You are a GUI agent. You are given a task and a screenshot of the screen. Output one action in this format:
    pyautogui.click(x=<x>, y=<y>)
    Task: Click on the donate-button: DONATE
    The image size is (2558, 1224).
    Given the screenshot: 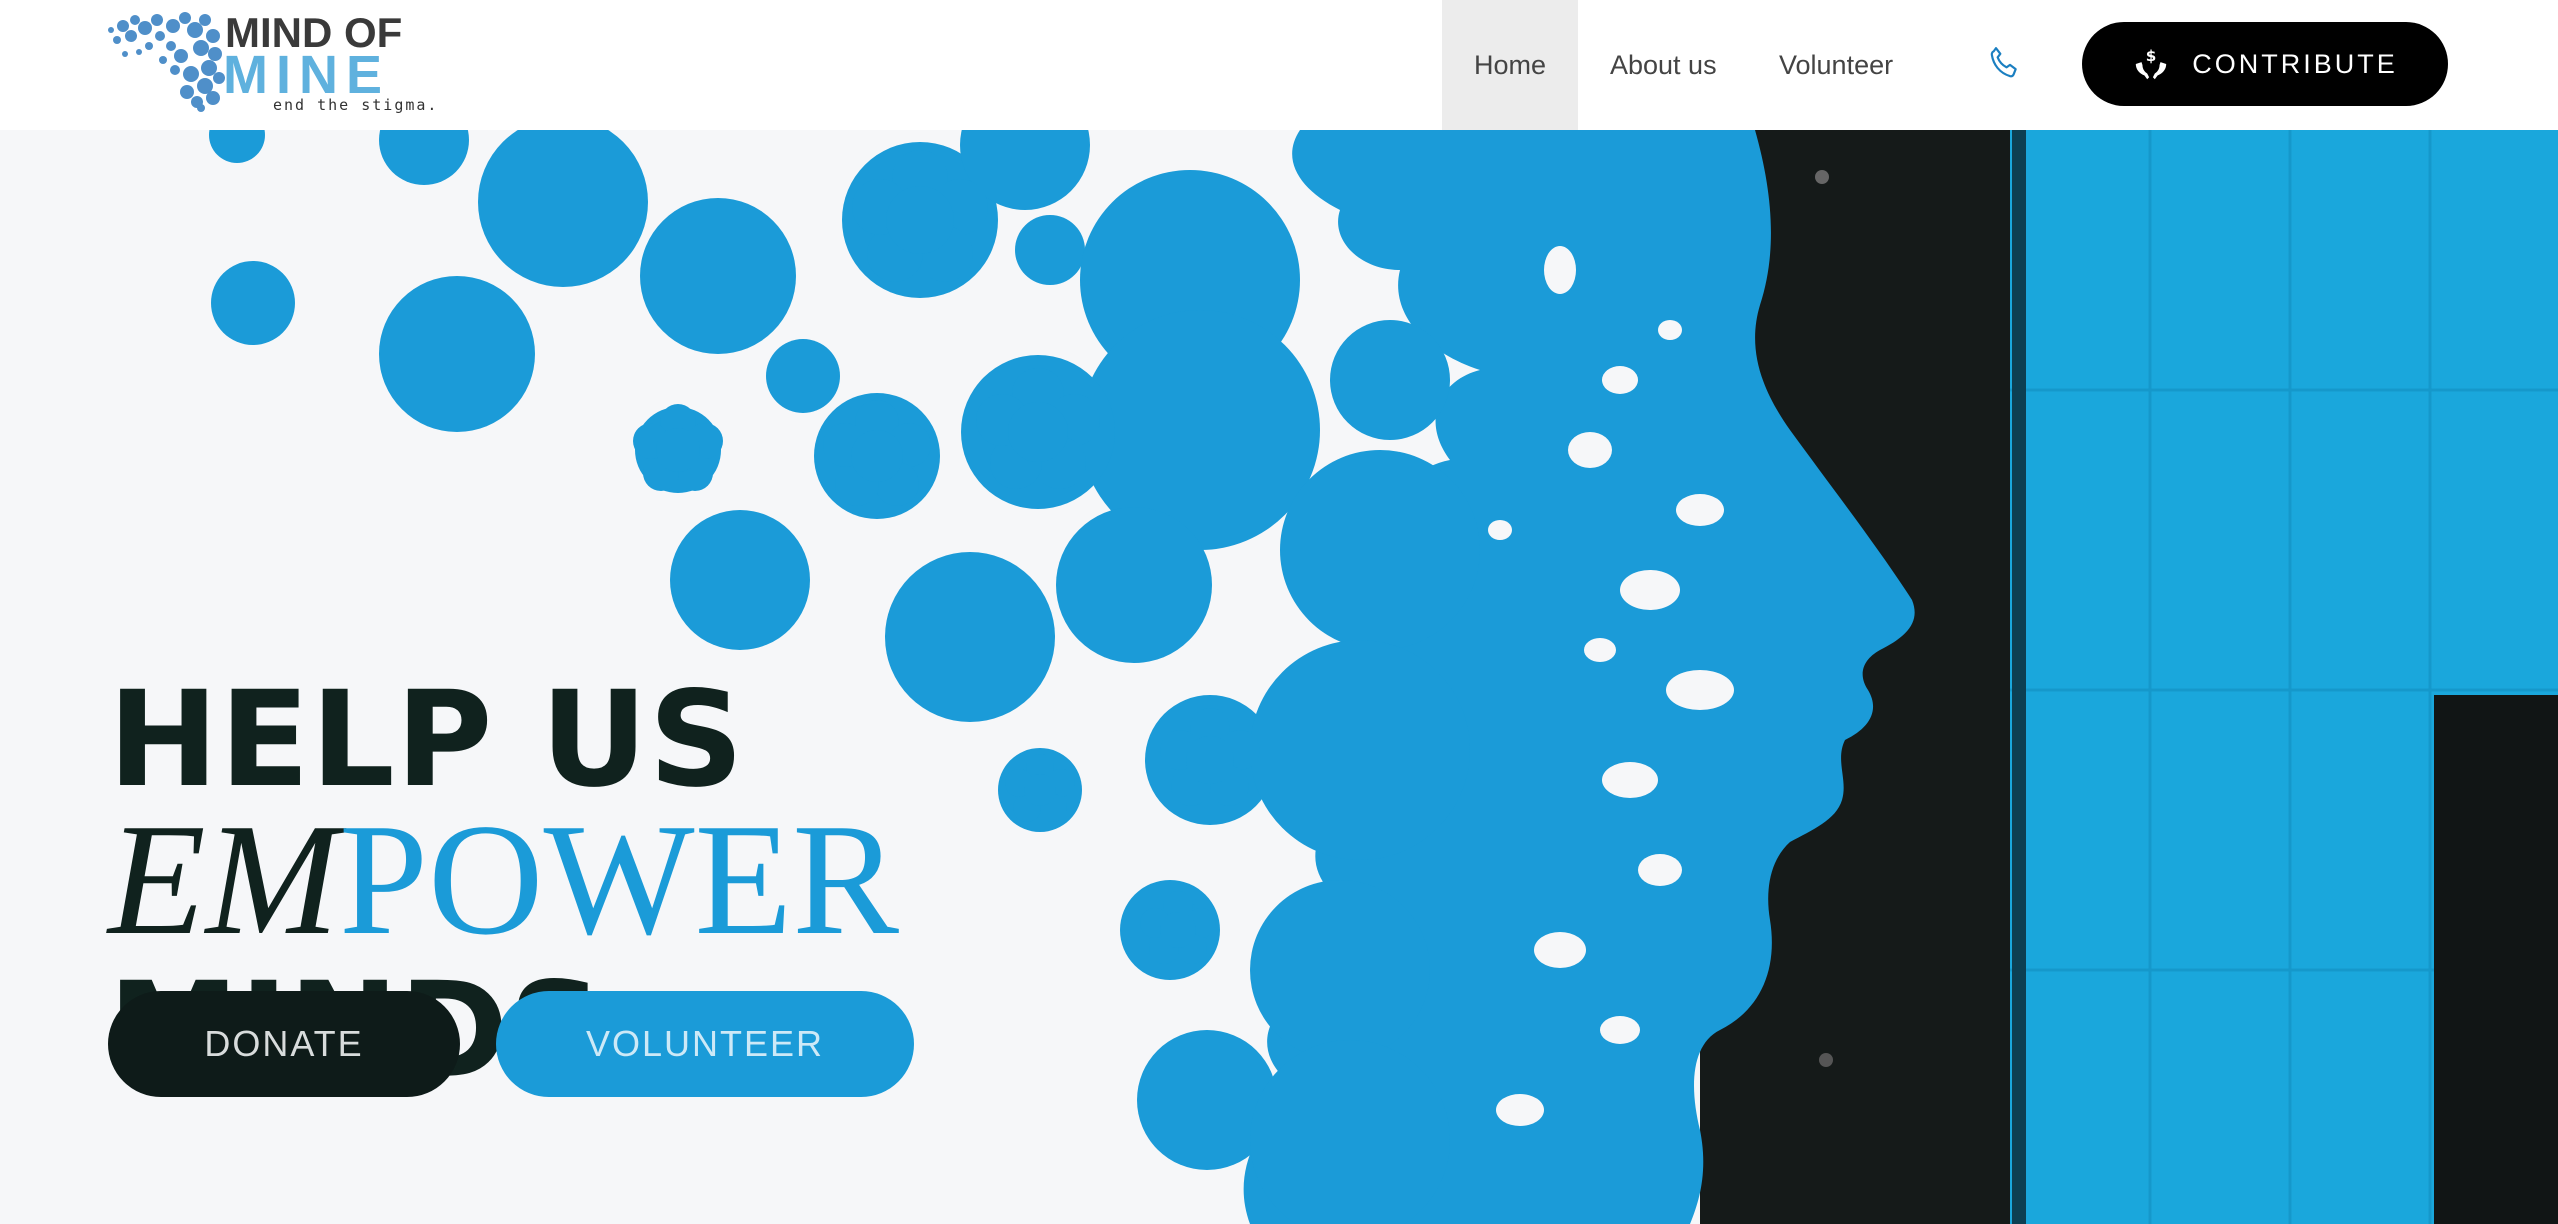 What is the action you would take?
    pyautogui.click(x=284, y=1044)
    